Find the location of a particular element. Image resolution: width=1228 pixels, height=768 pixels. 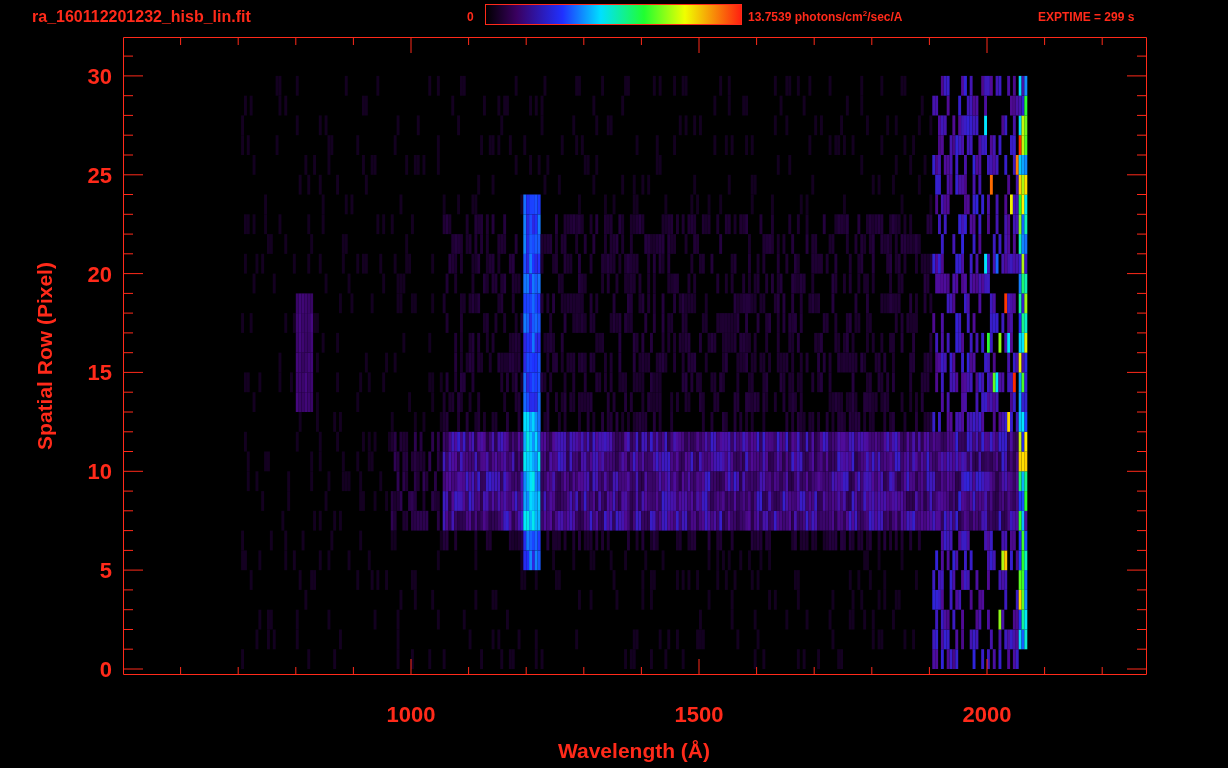

y-tick-label: 10 is located at coordinates (99, 472).